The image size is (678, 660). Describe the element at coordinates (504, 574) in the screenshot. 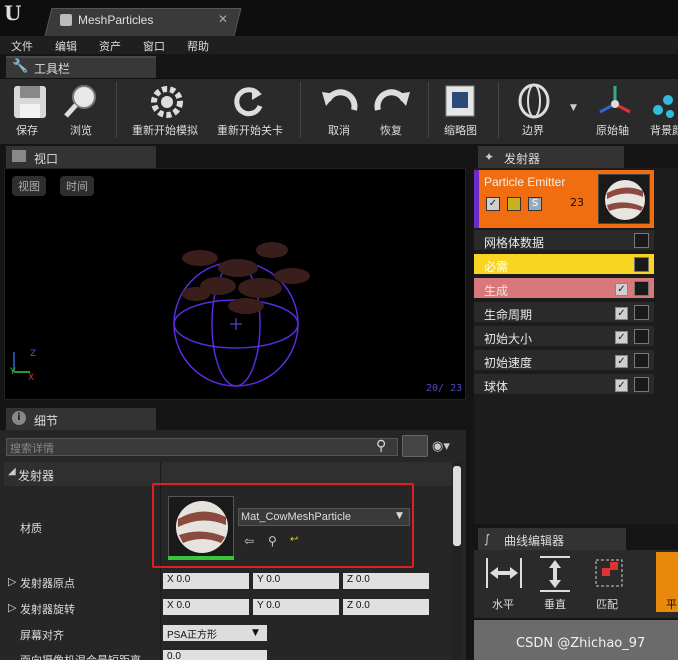

I see `fit-horizontal-icon` at that location.